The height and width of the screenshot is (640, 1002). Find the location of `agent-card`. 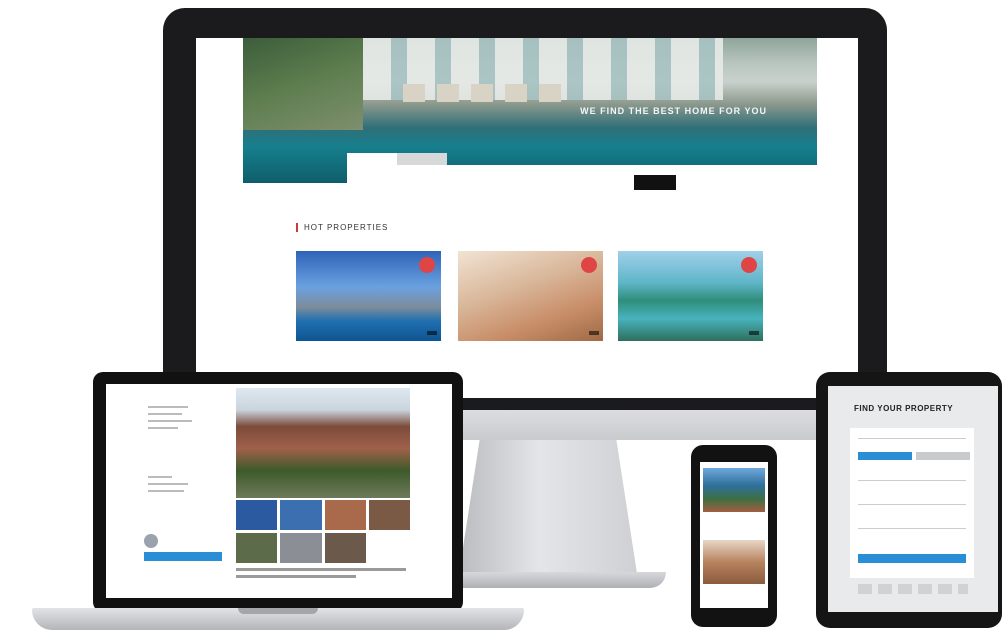

agent-card is located at coordinates (184, 541).